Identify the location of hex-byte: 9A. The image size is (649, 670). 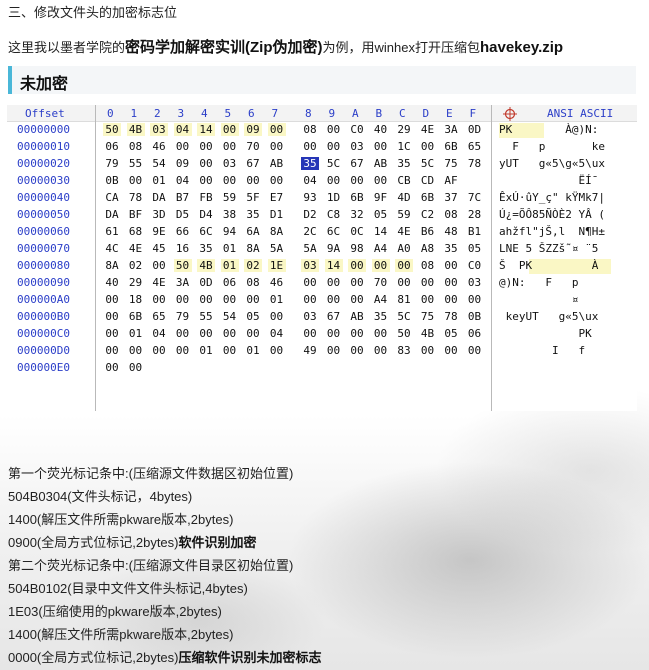
(334, 248).